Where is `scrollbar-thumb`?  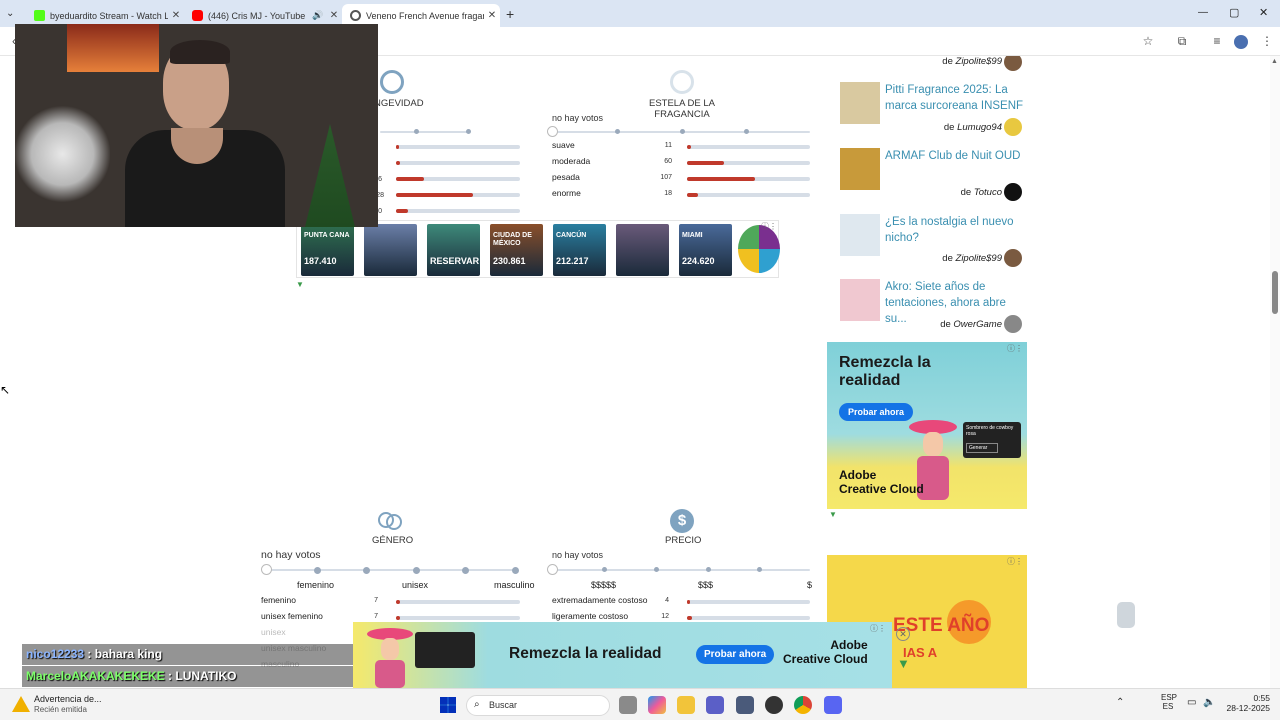
scrollbar-thumb is located at coordinates (1275, 292).